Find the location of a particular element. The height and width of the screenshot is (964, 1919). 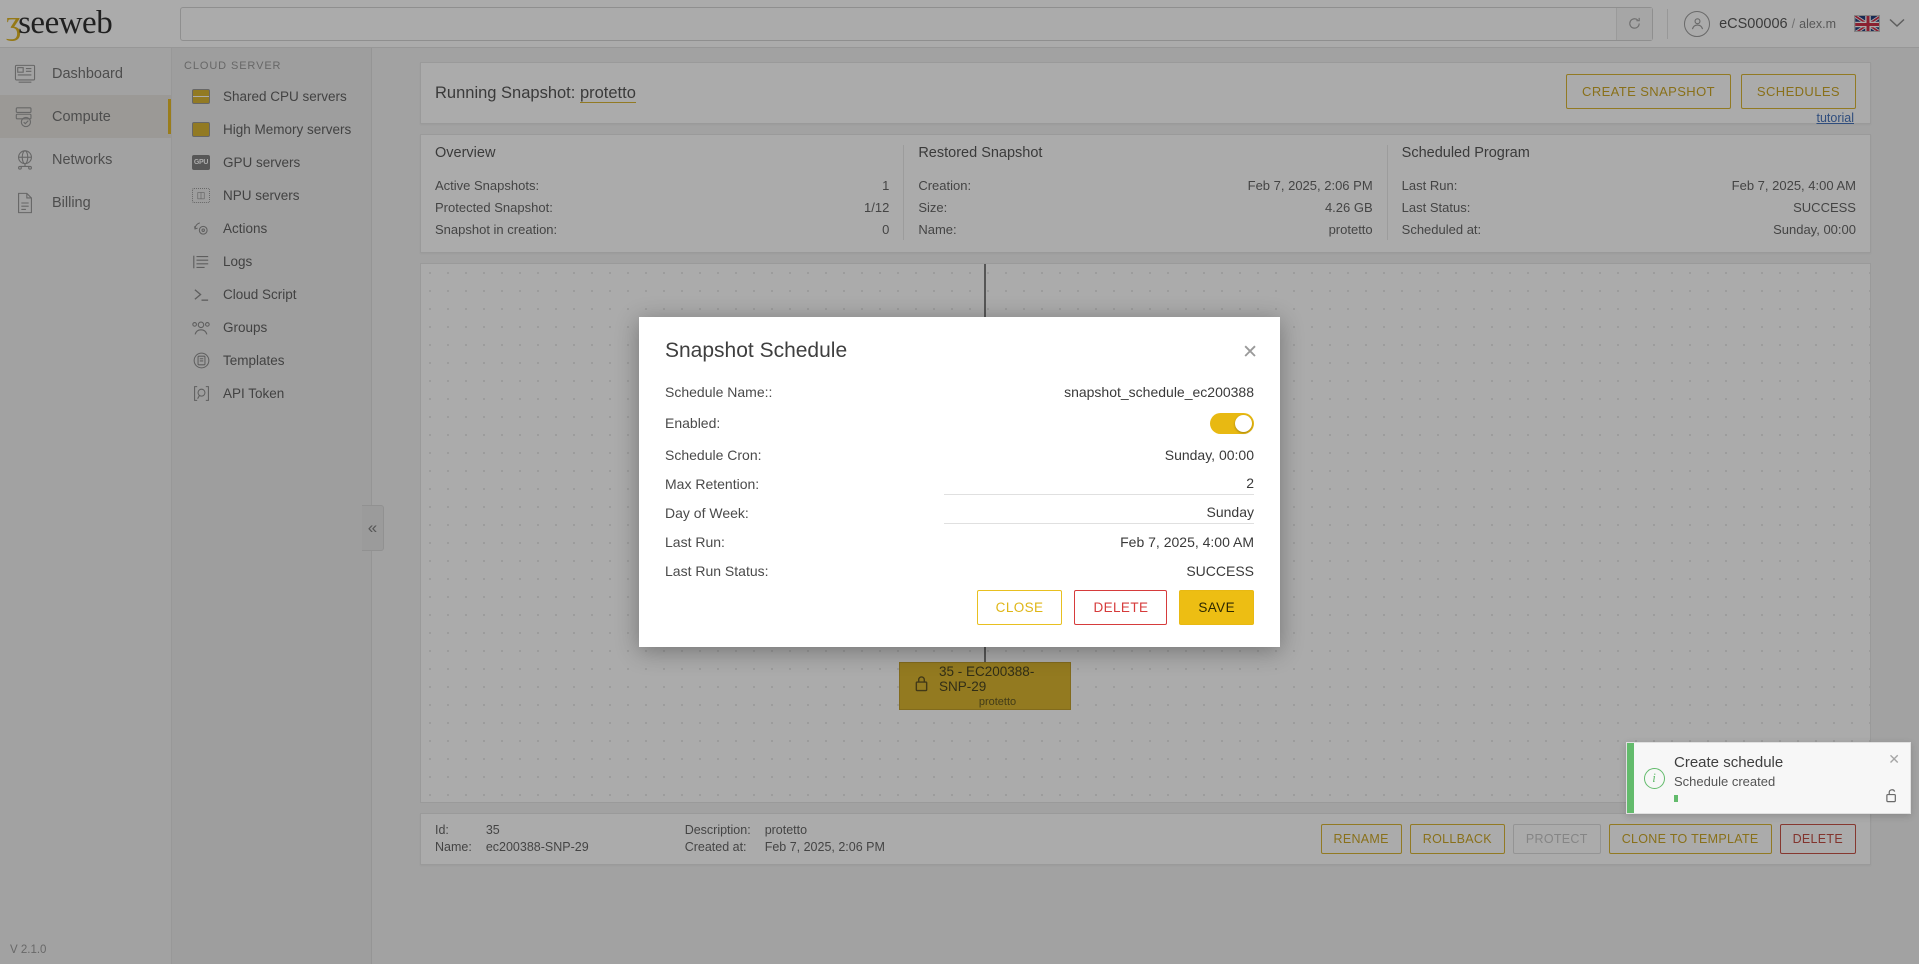

dialog-delete-button: DELETE is located at coordinates (1121, 607).